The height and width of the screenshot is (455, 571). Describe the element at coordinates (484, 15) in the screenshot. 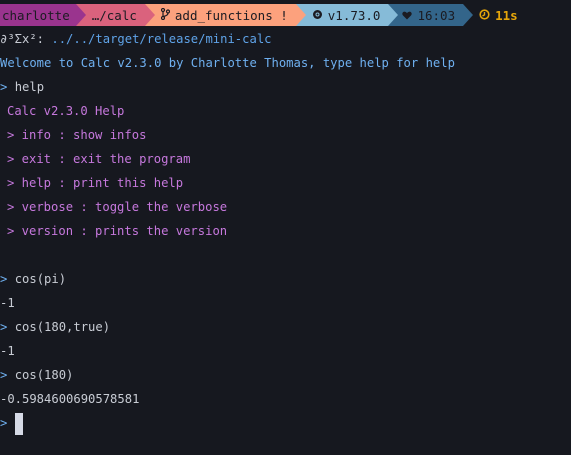

I see `clock-icon` at that location.